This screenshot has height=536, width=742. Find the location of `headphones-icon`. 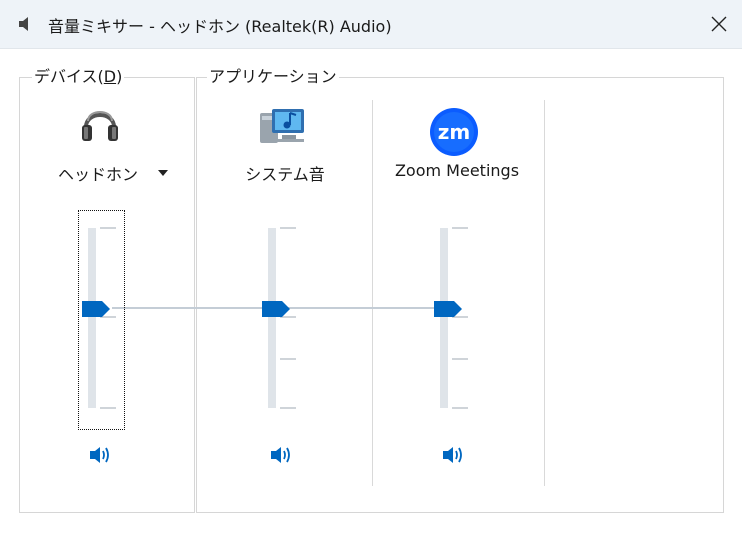

headphones-icon is located at coordinates (100, 126).